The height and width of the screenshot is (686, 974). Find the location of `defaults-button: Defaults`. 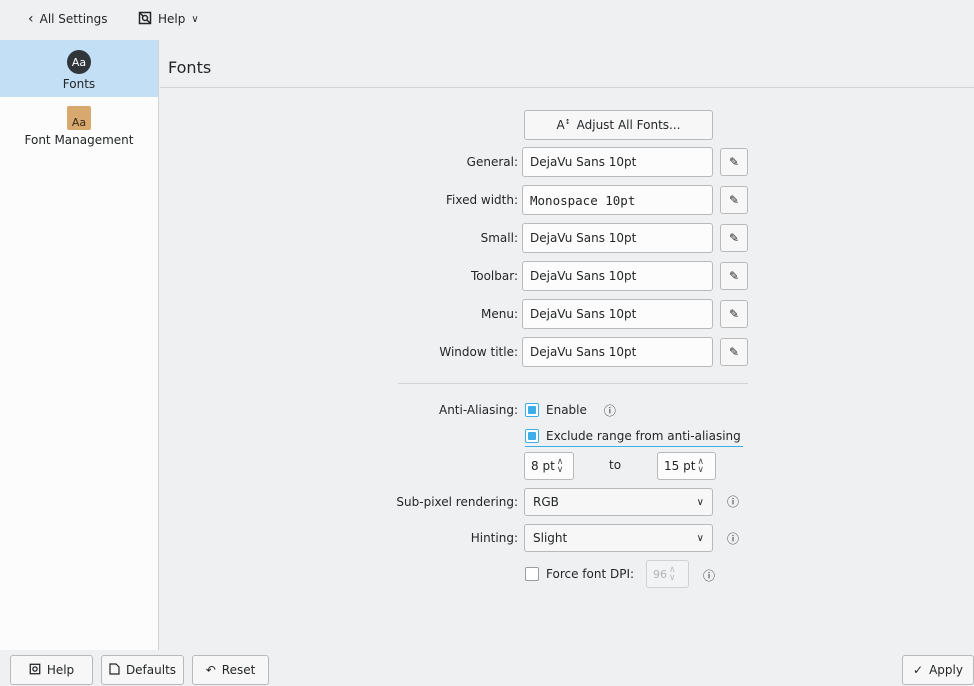

defaults-button: Defaults is located at coordinates (142, 670).